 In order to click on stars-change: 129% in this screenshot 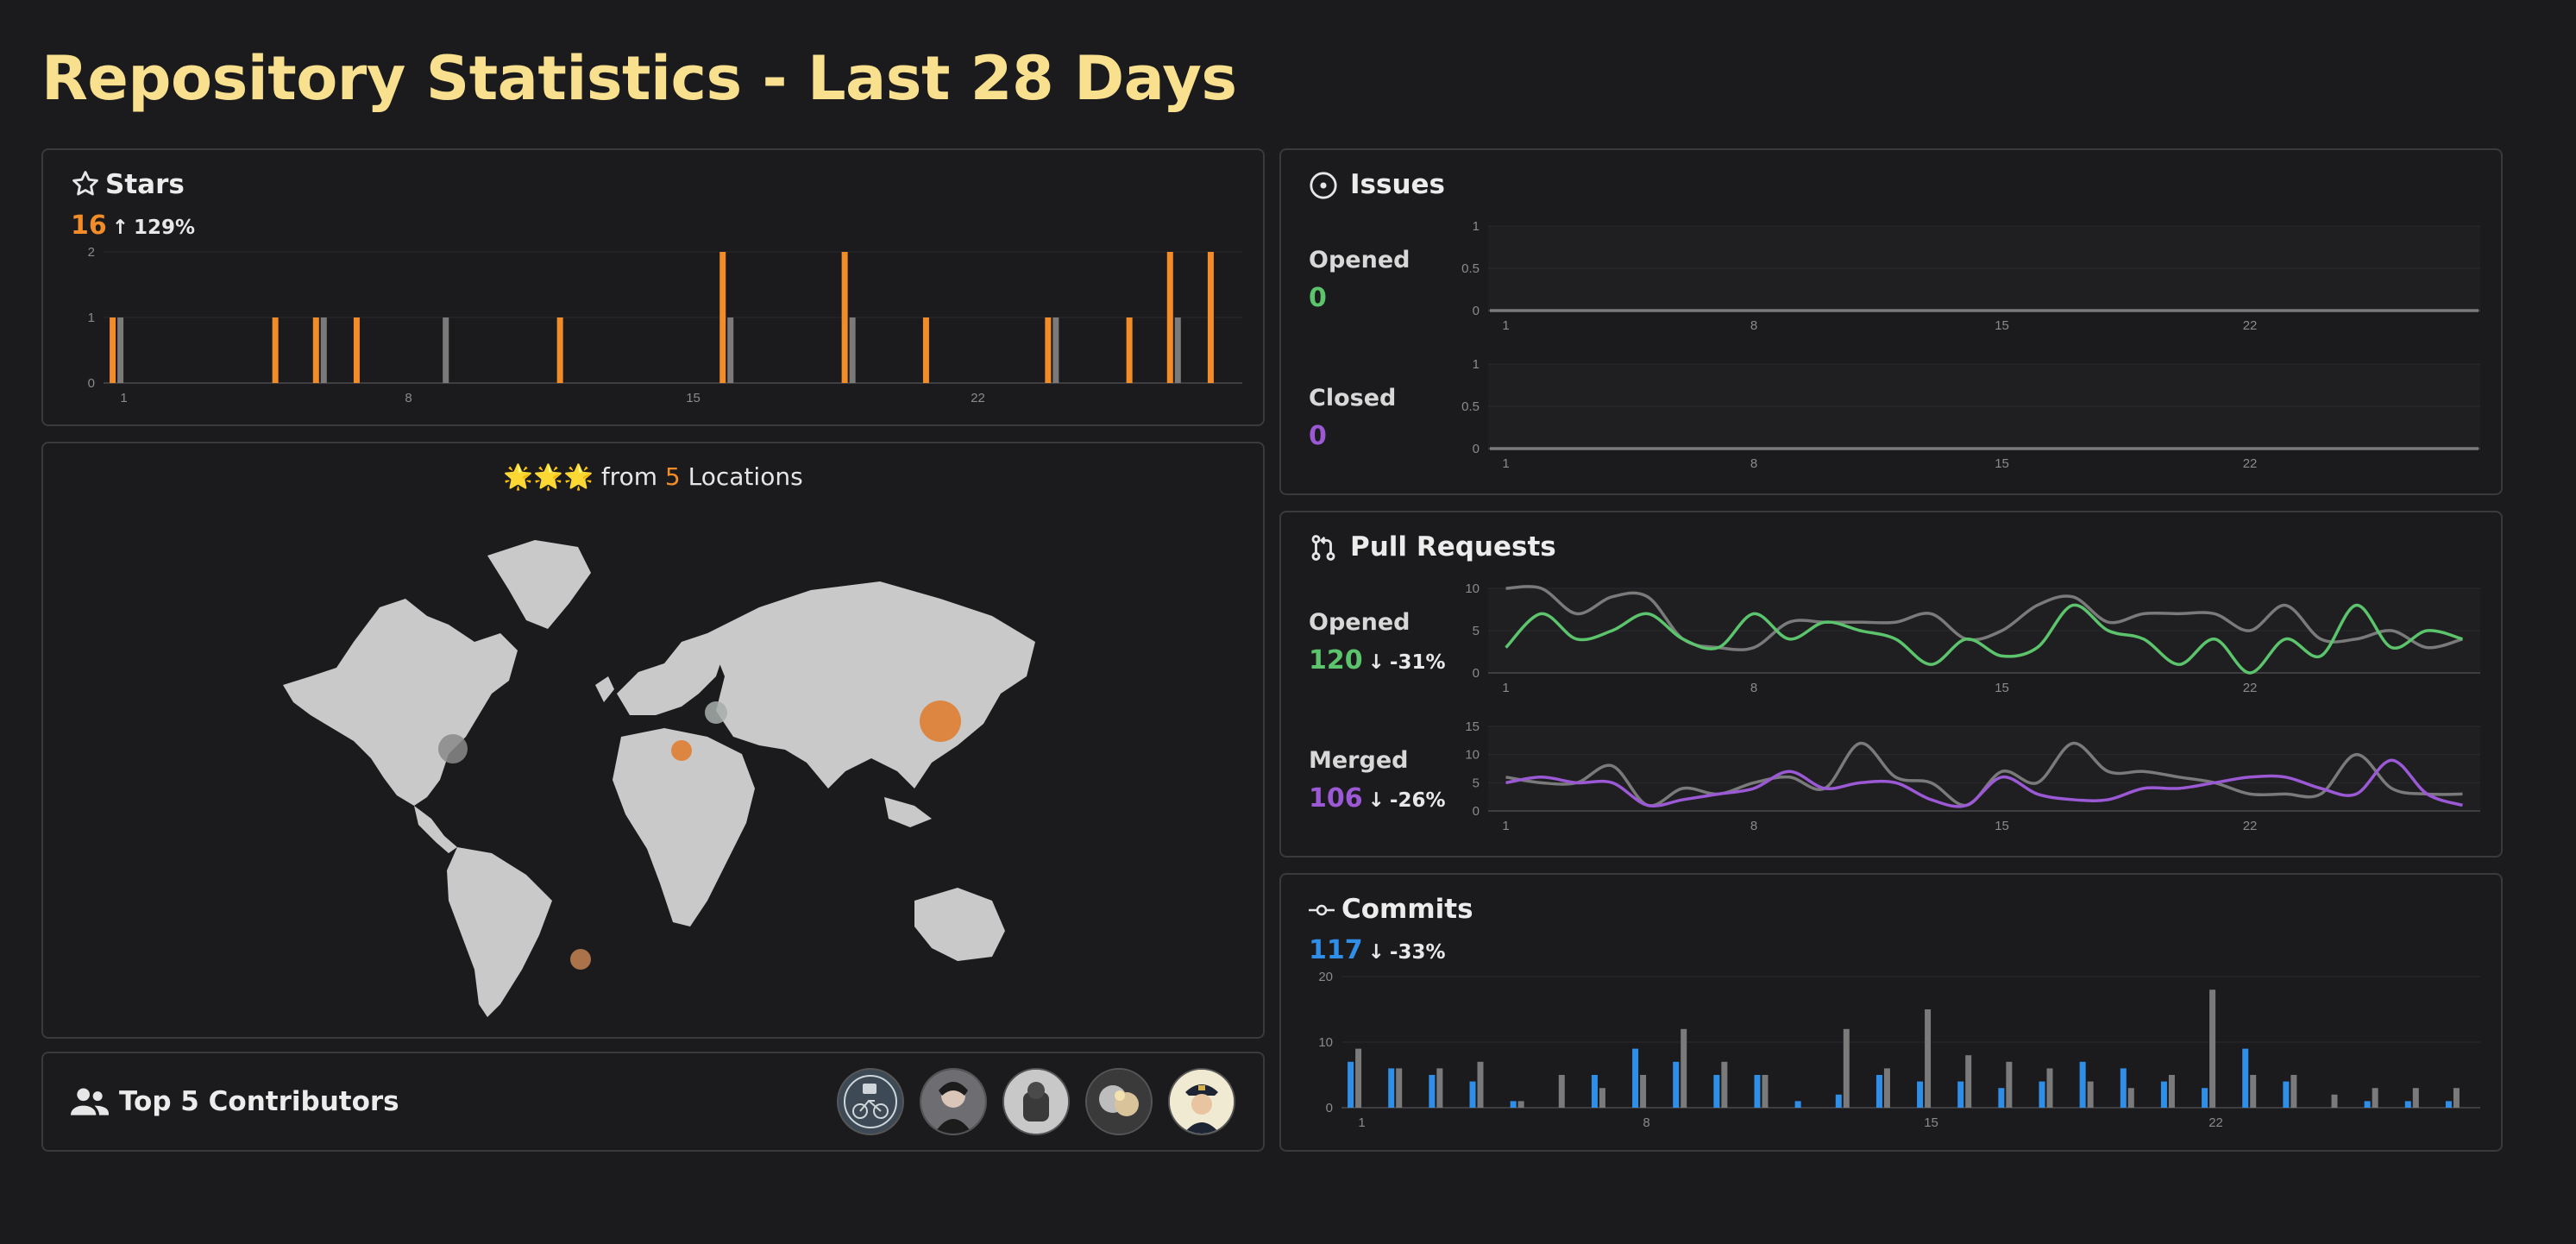, I will do `click(165, 228)`.